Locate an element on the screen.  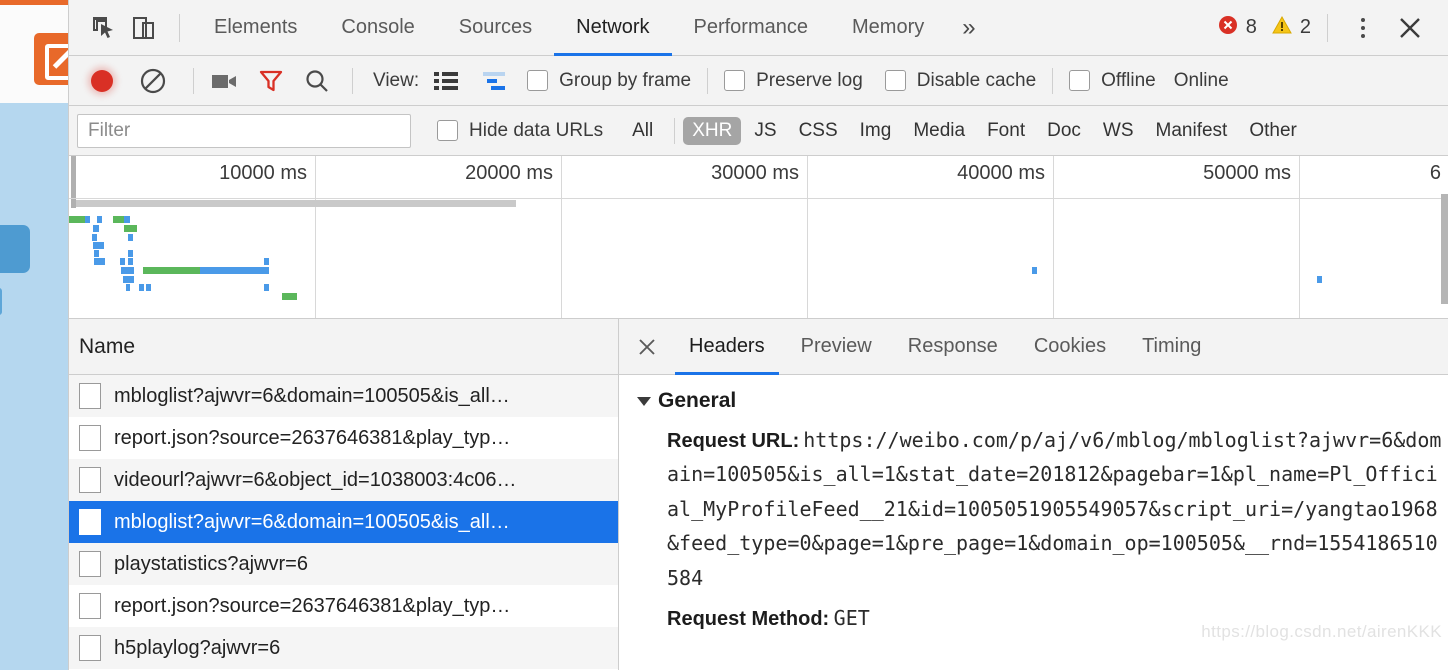
filter-type-doc: Doc is located at coordinates (1064, 131).